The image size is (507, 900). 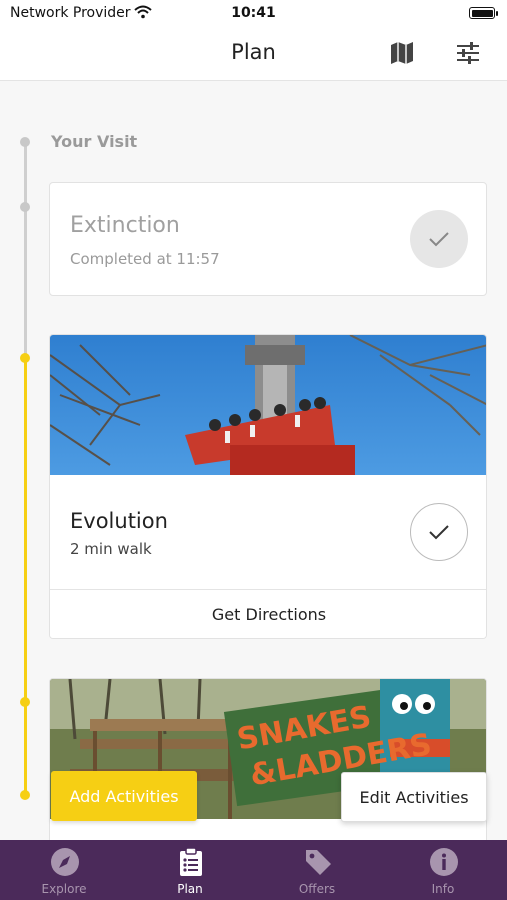 I want to click on edit-activities-button: Edit Activities, so click(x=414, y=797).